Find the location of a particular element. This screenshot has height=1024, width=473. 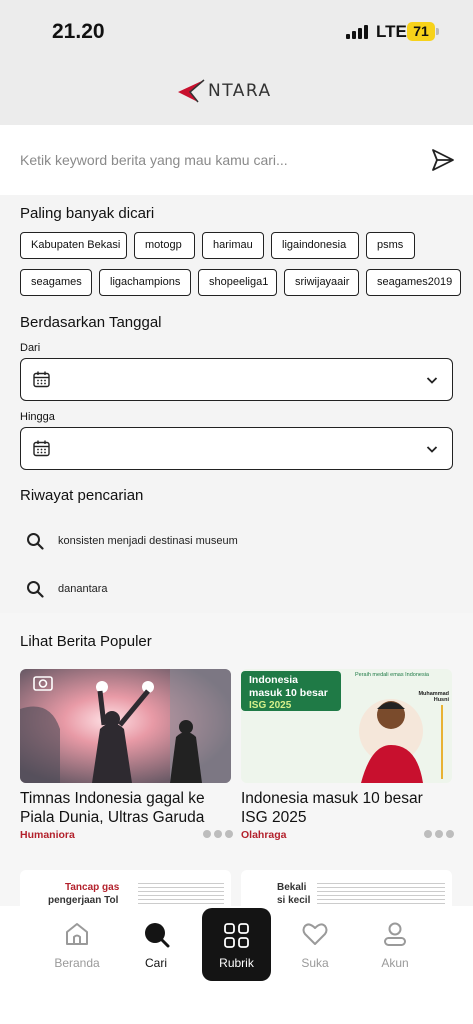

info-side-title: Peraih medali emas Indonesia is located at coordinates (392, 675).